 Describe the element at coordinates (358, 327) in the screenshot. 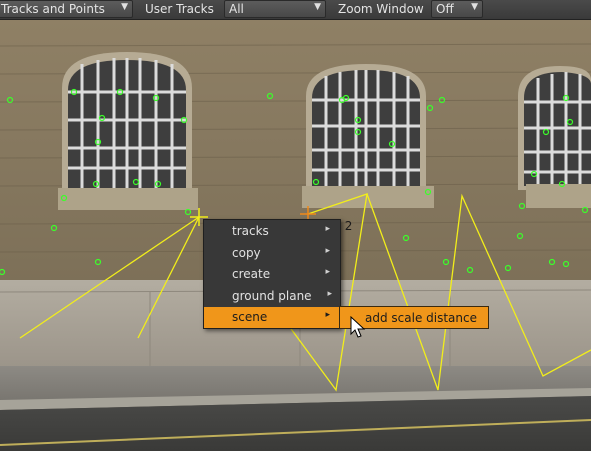

I see `mouse-cursor-icon` at that location.